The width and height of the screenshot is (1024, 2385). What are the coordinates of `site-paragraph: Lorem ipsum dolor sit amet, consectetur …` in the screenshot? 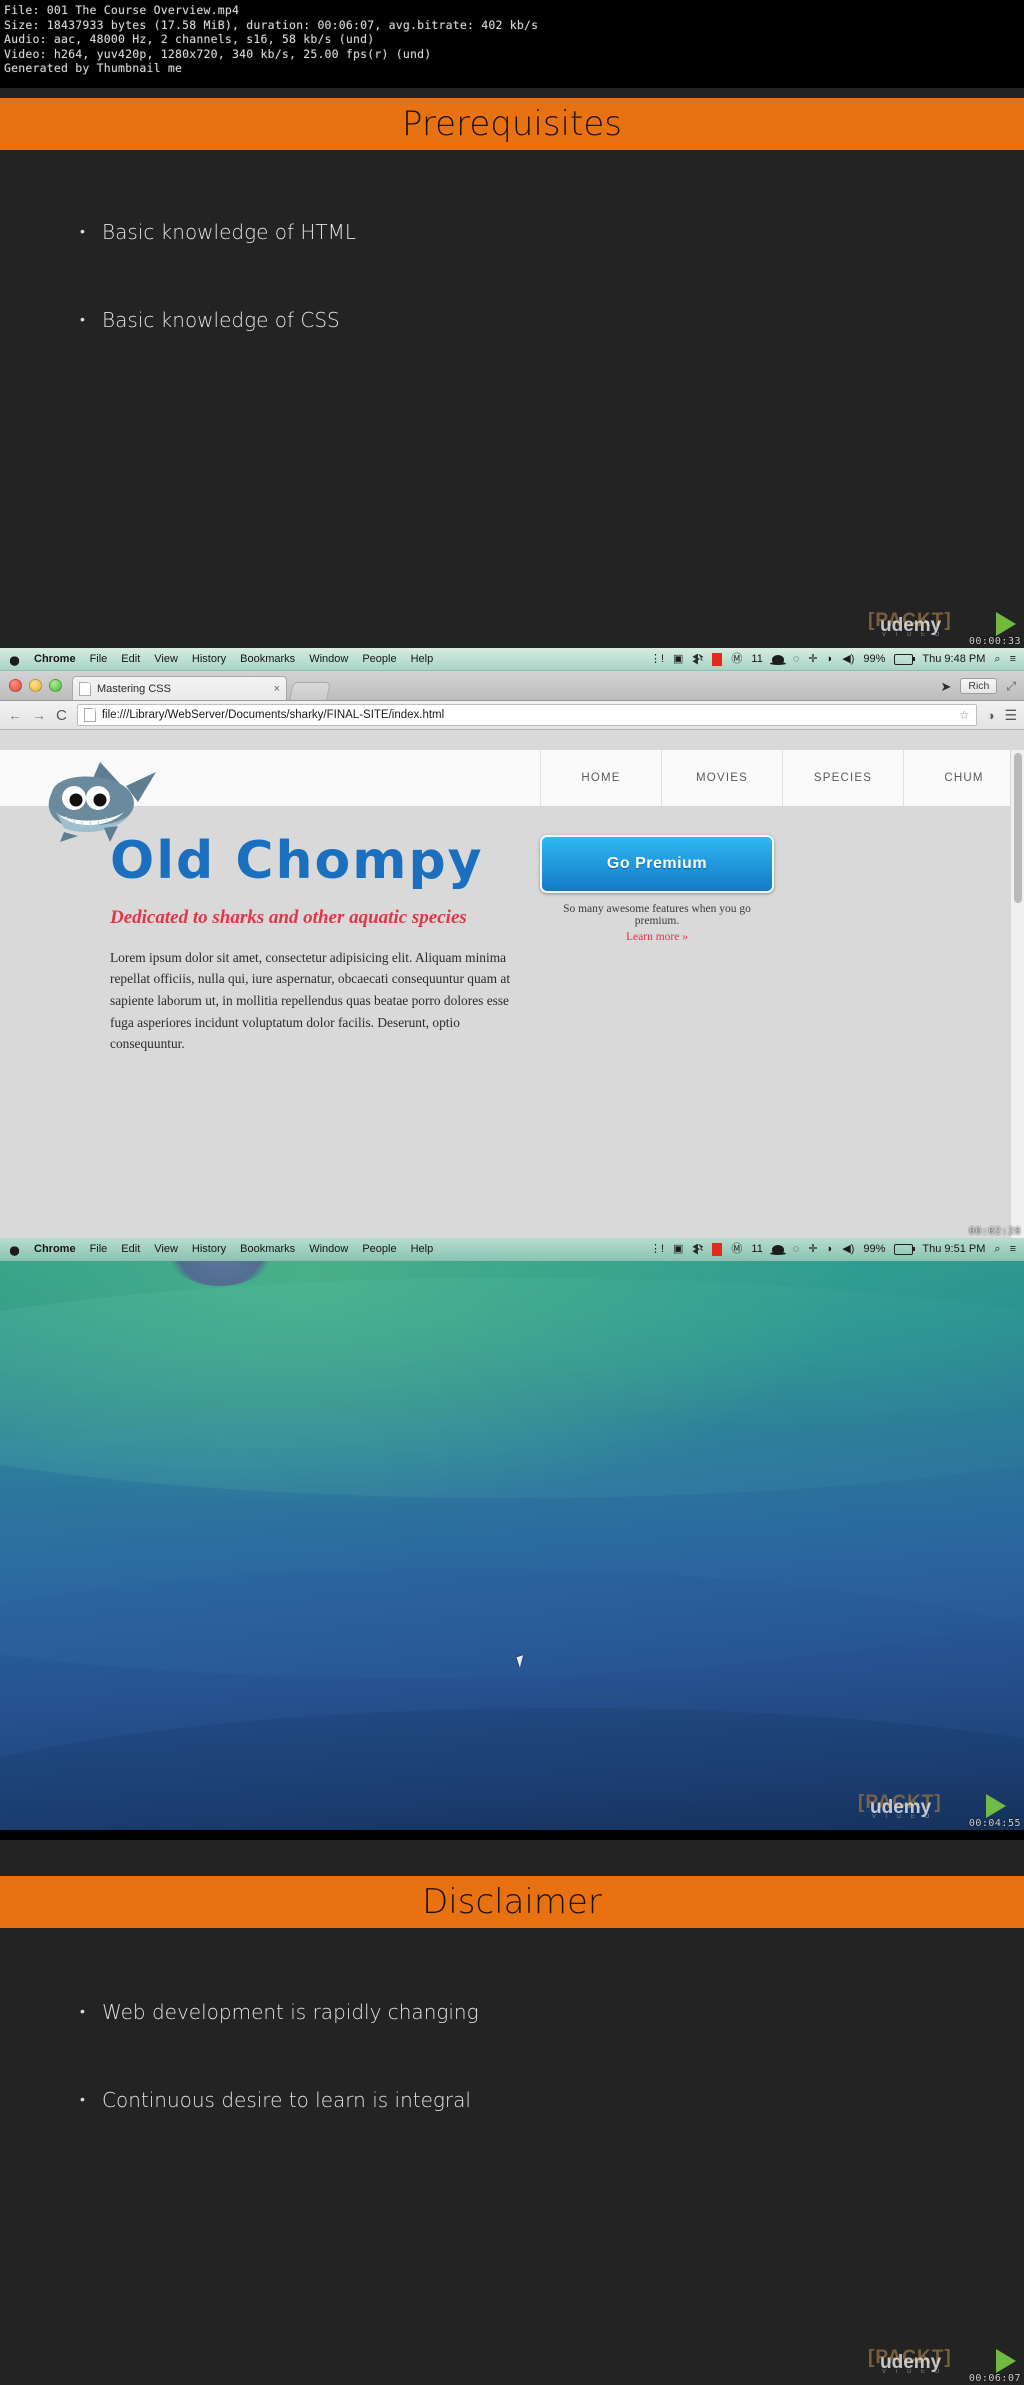 It's located at (310, 1000).